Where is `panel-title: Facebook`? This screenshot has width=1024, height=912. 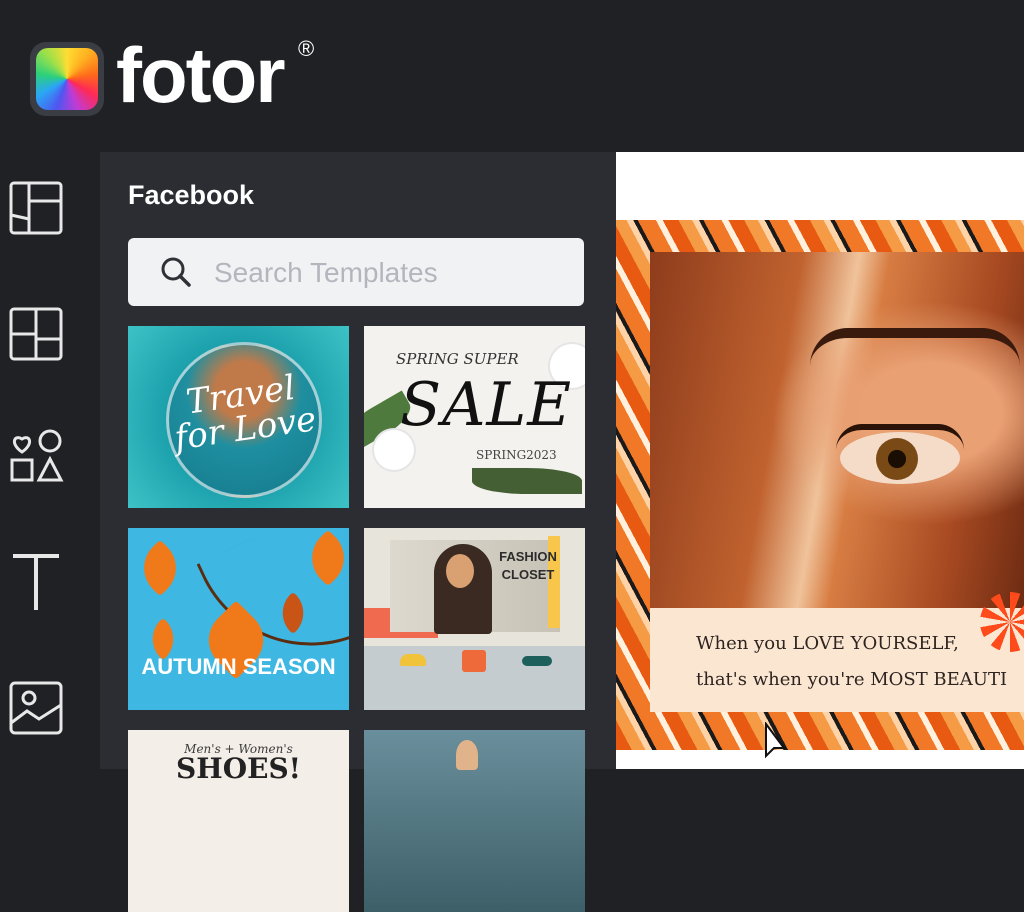 panel-title: Facebook is located at coordinates (191, 195).